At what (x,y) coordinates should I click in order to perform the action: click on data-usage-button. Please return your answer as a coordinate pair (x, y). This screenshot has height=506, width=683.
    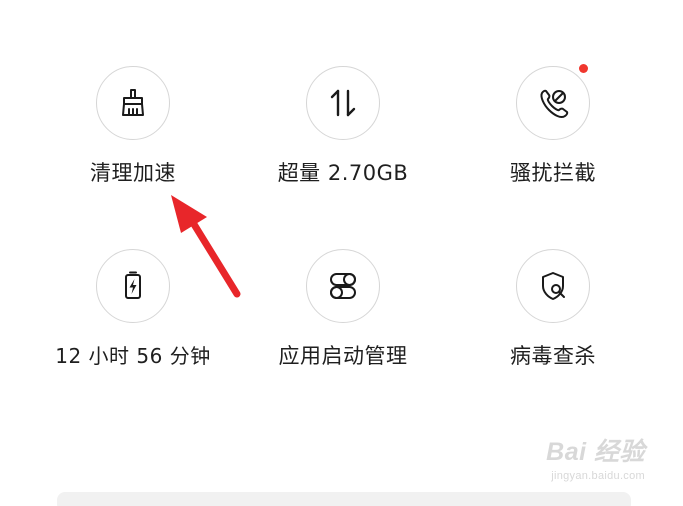
    Looking at the image, I should click on (343, 103).